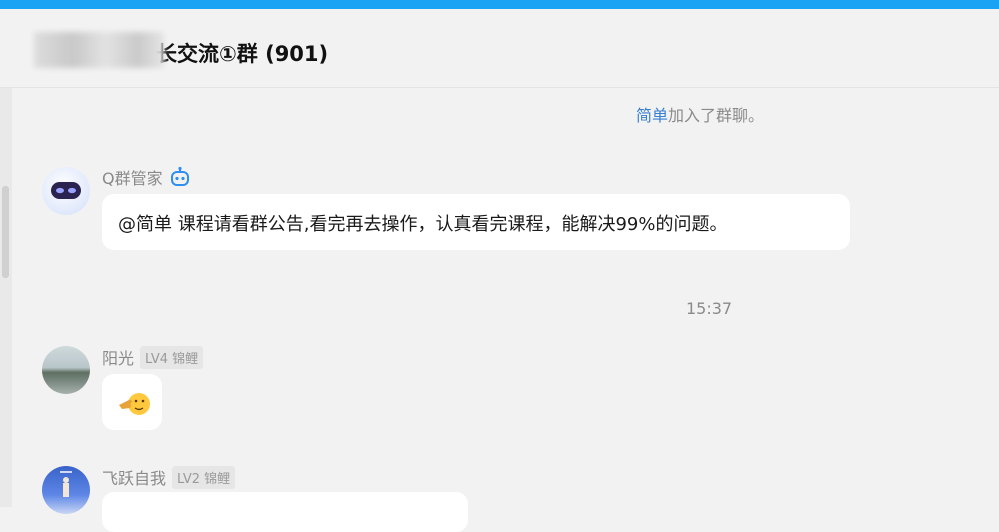  I want to click on system-join-message: 简单加入了群聊。, so click(700, 114).